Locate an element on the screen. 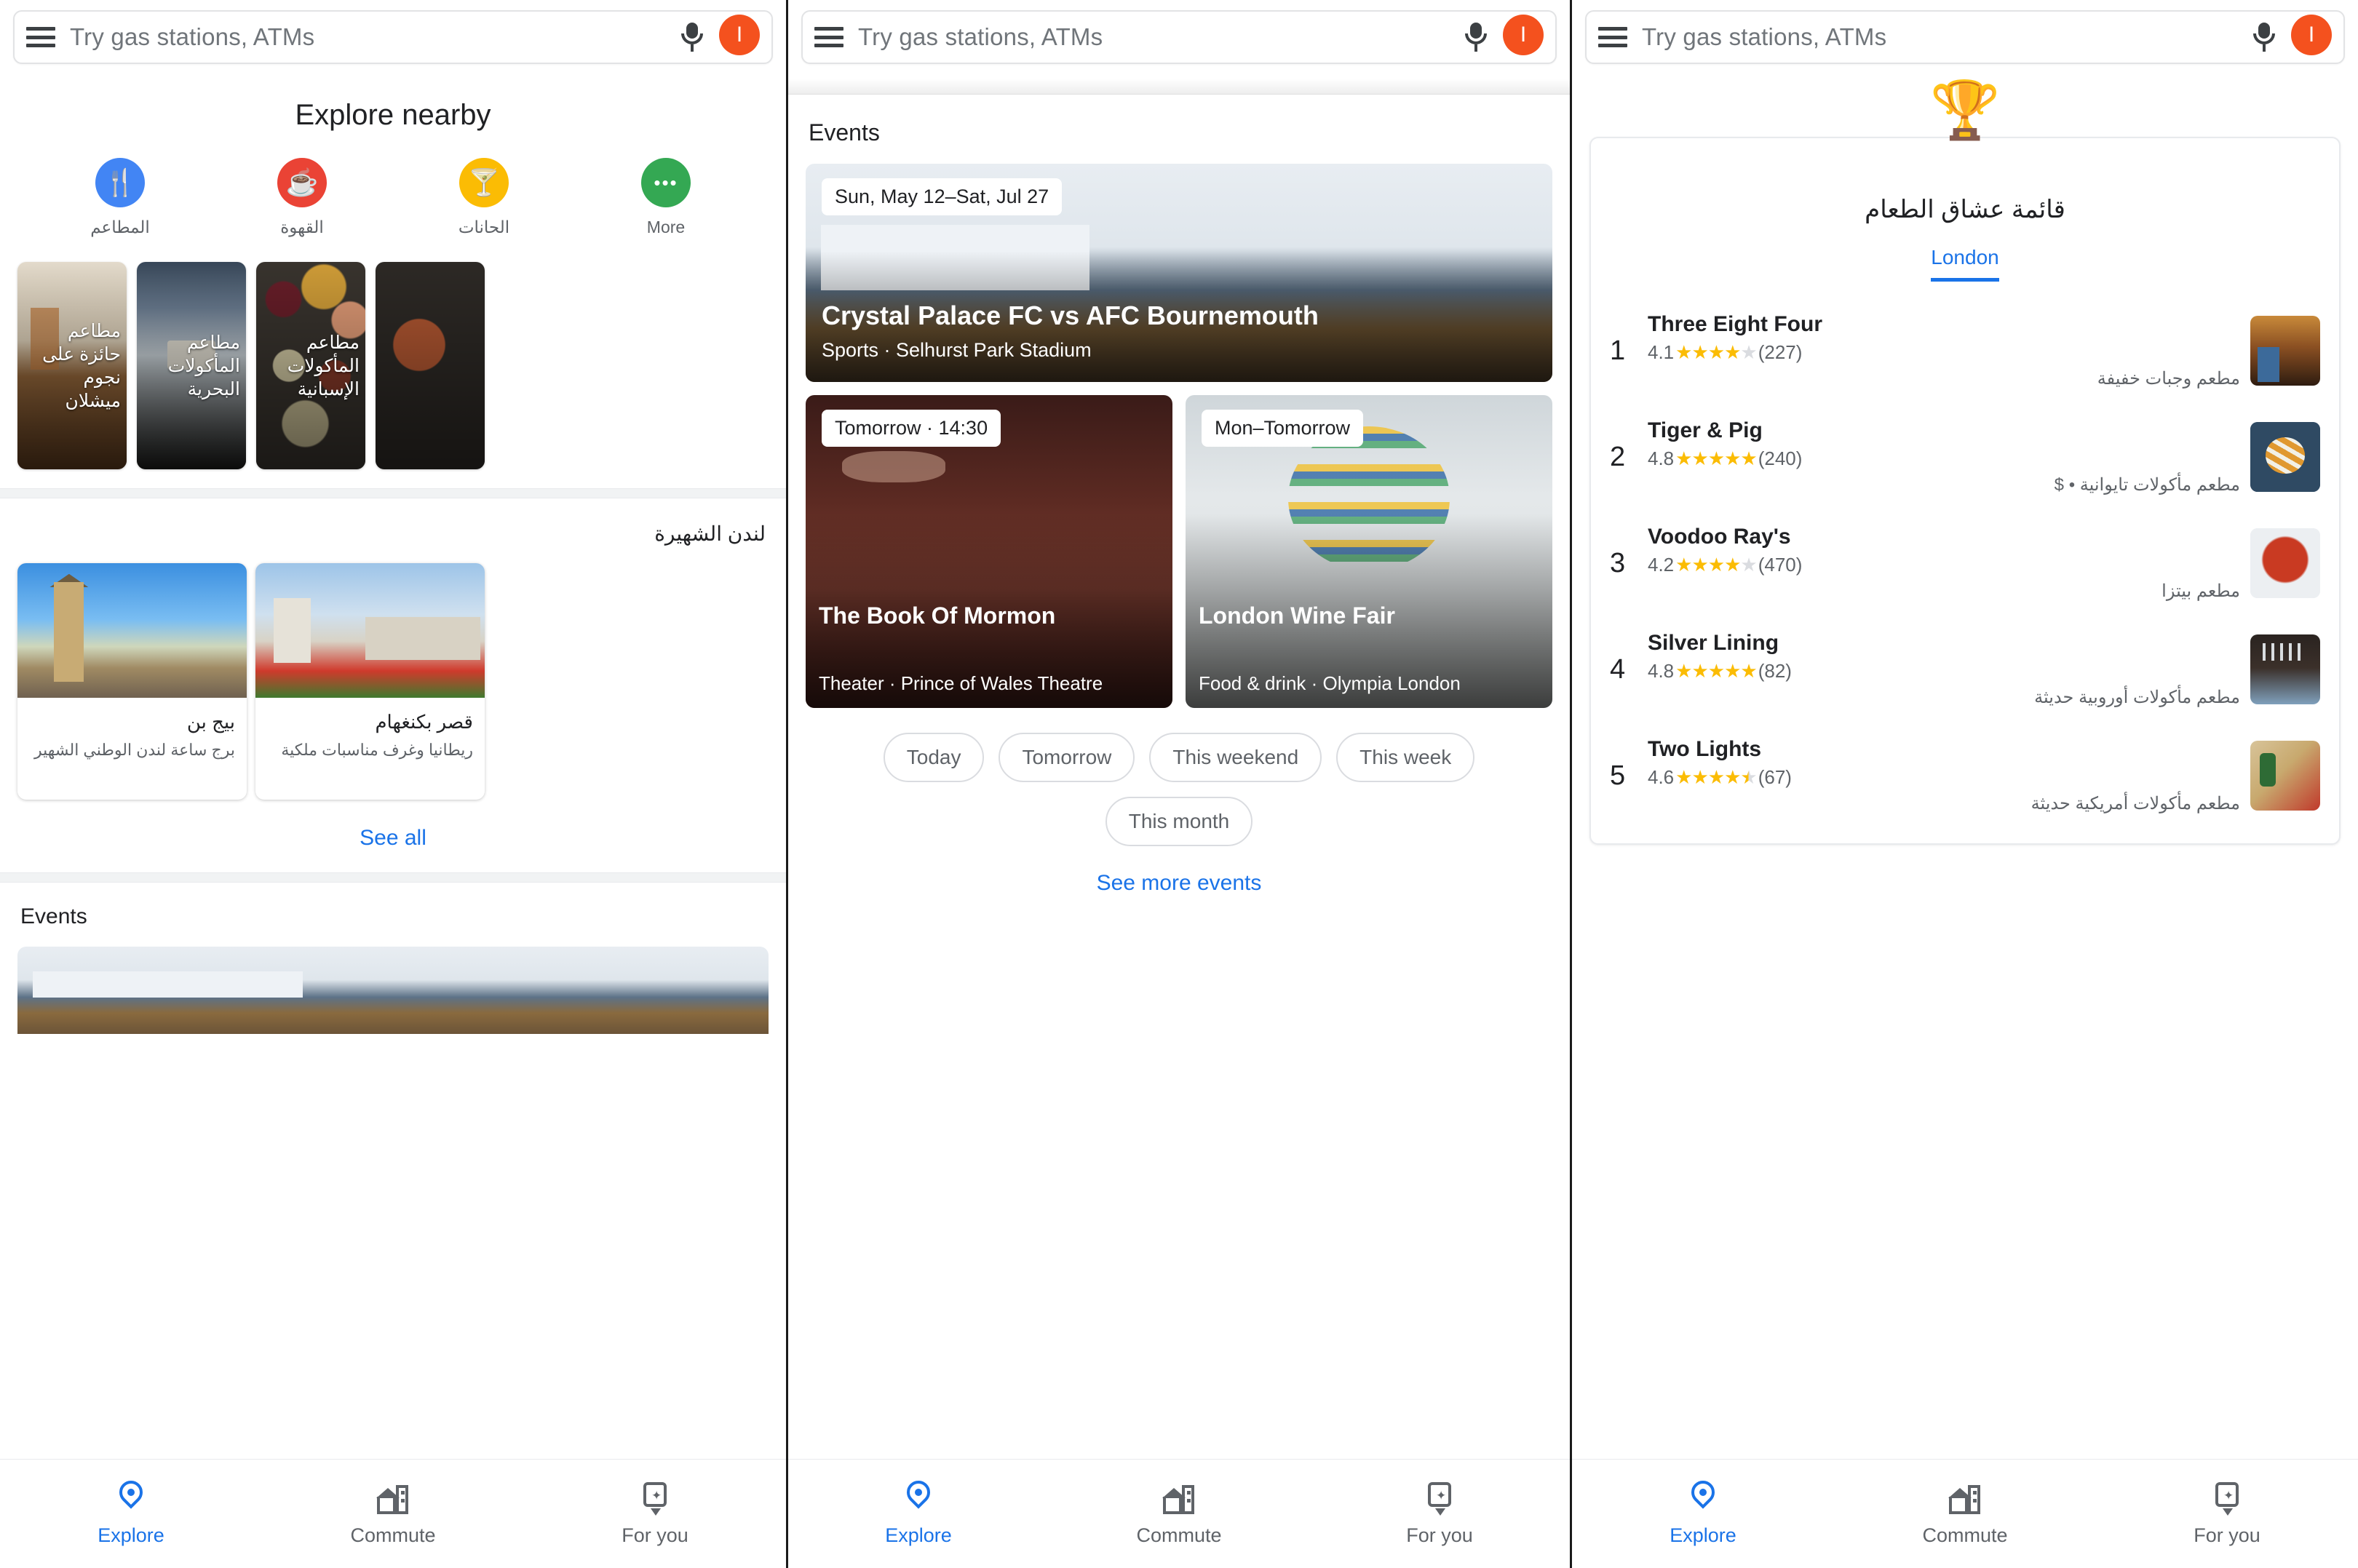  restaurant-name: Voodoo Ray's is located at coordinates (1719, 537).